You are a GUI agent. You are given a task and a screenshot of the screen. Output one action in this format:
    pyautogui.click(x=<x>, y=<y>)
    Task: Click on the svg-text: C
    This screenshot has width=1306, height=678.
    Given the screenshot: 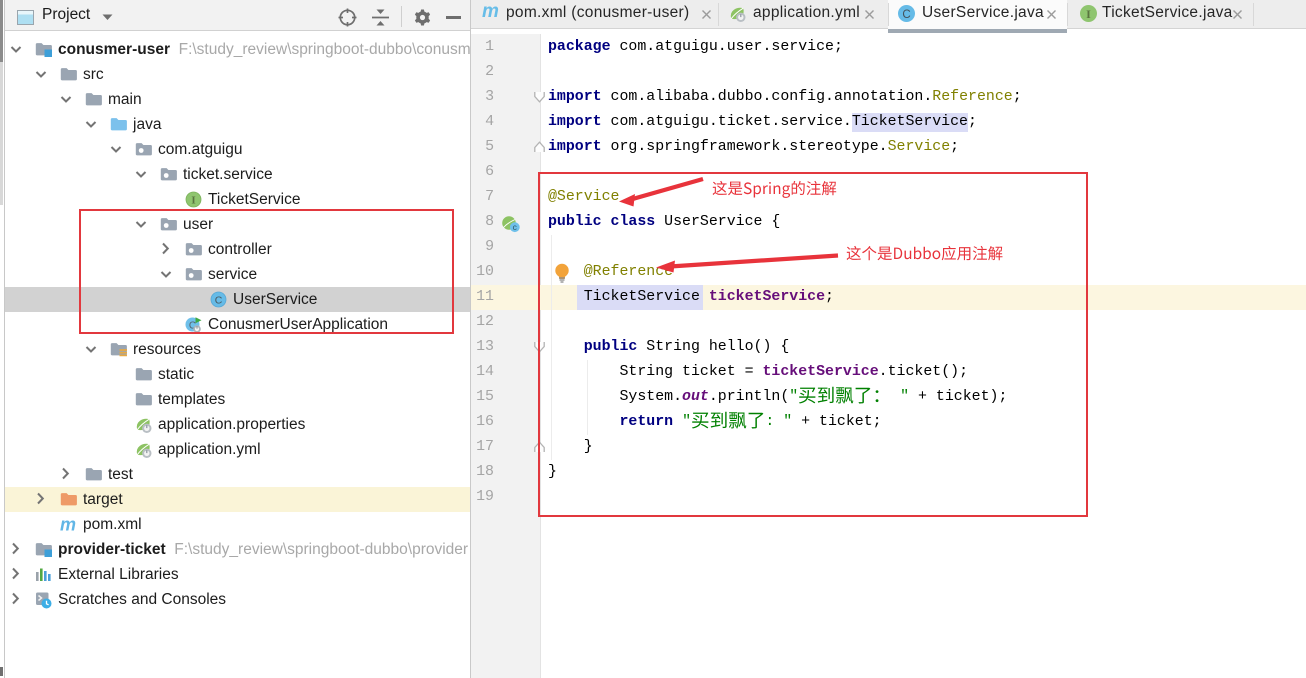 What is the action you would take?
    pyautogui.click(x=906, y=15)
    